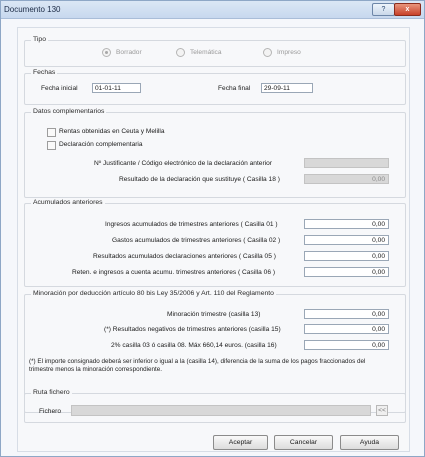 This screenshot has width=425, height=457. Describe the element at coordinates (32, 9) in the screenshot. I see `window-title: Documento 130` at that location.